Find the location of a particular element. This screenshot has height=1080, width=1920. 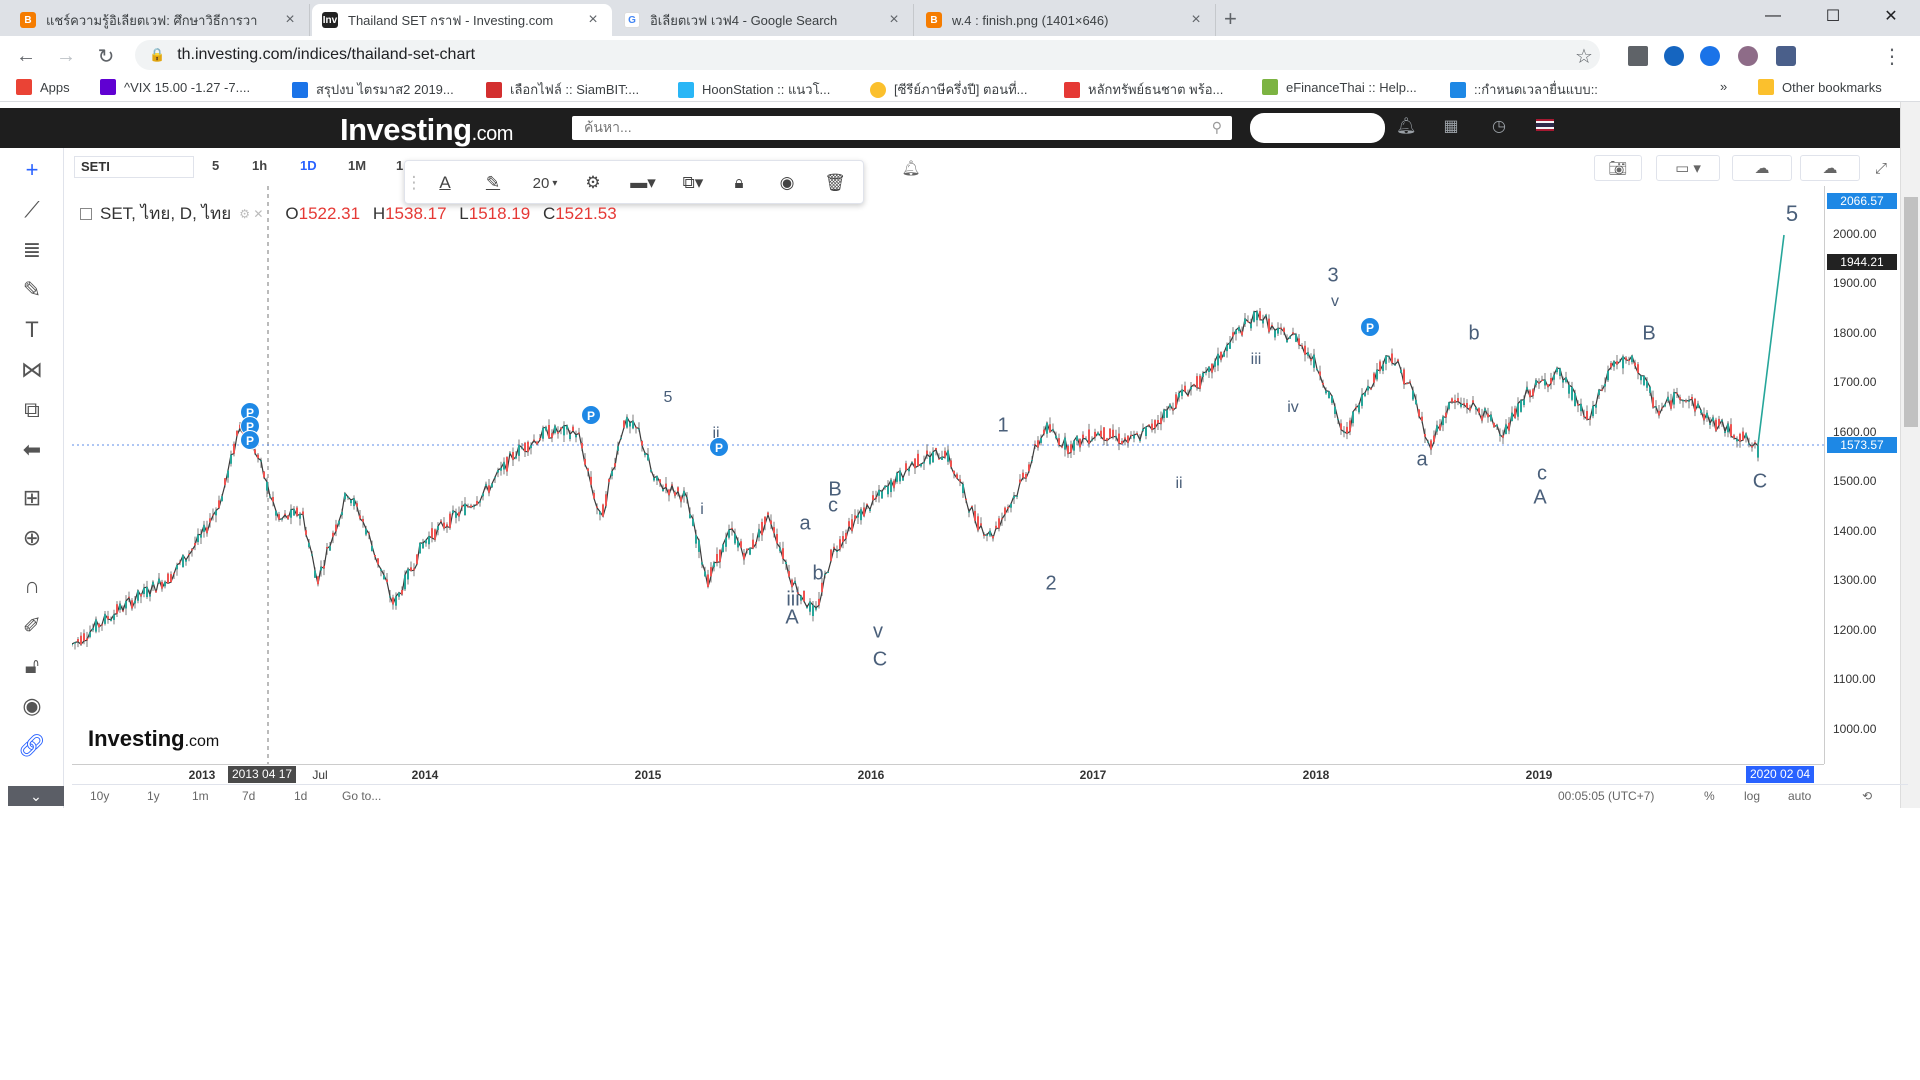

cloud-load-icon: ☁ is located at coordinates (1762, 168).